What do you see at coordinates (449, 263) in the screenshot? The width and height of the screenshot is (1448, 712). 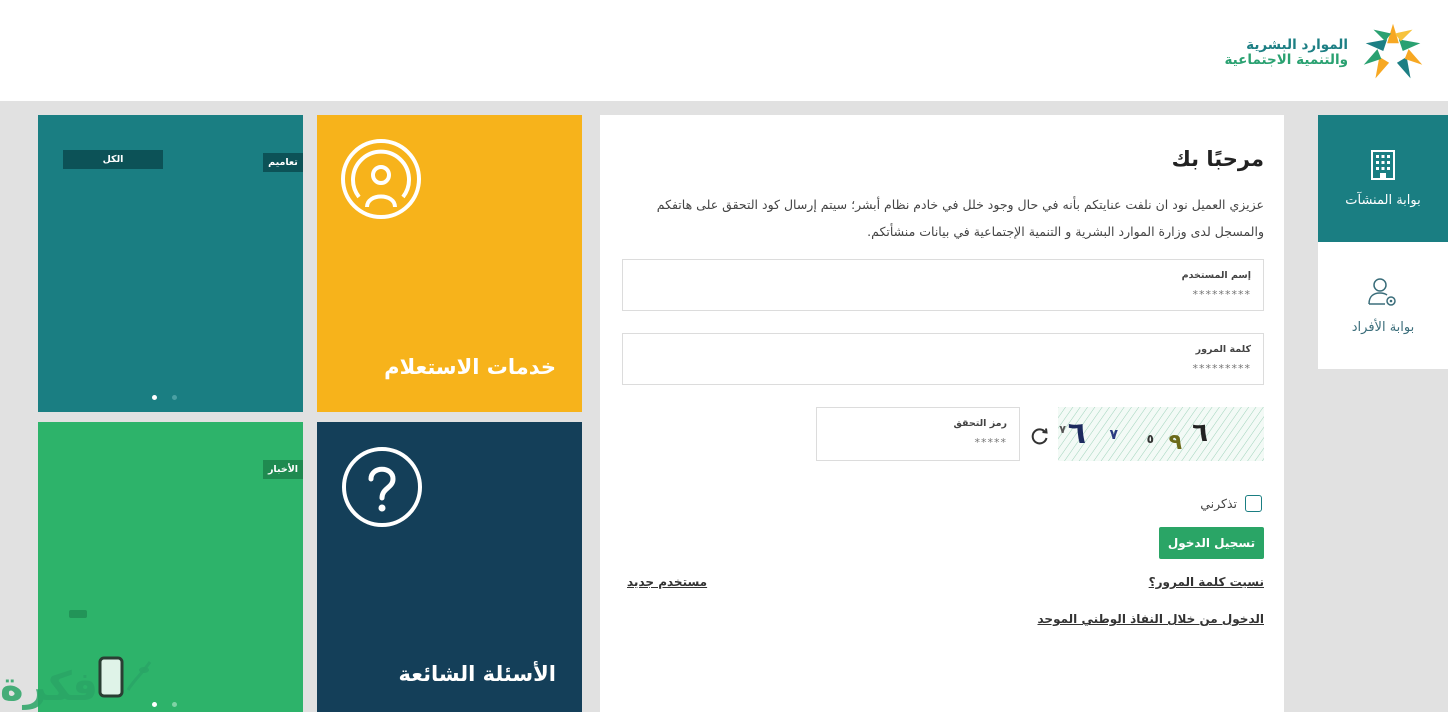 I see `inquiry-services-tile: خدمات الاستعلام` at bounding box center [449, 263].